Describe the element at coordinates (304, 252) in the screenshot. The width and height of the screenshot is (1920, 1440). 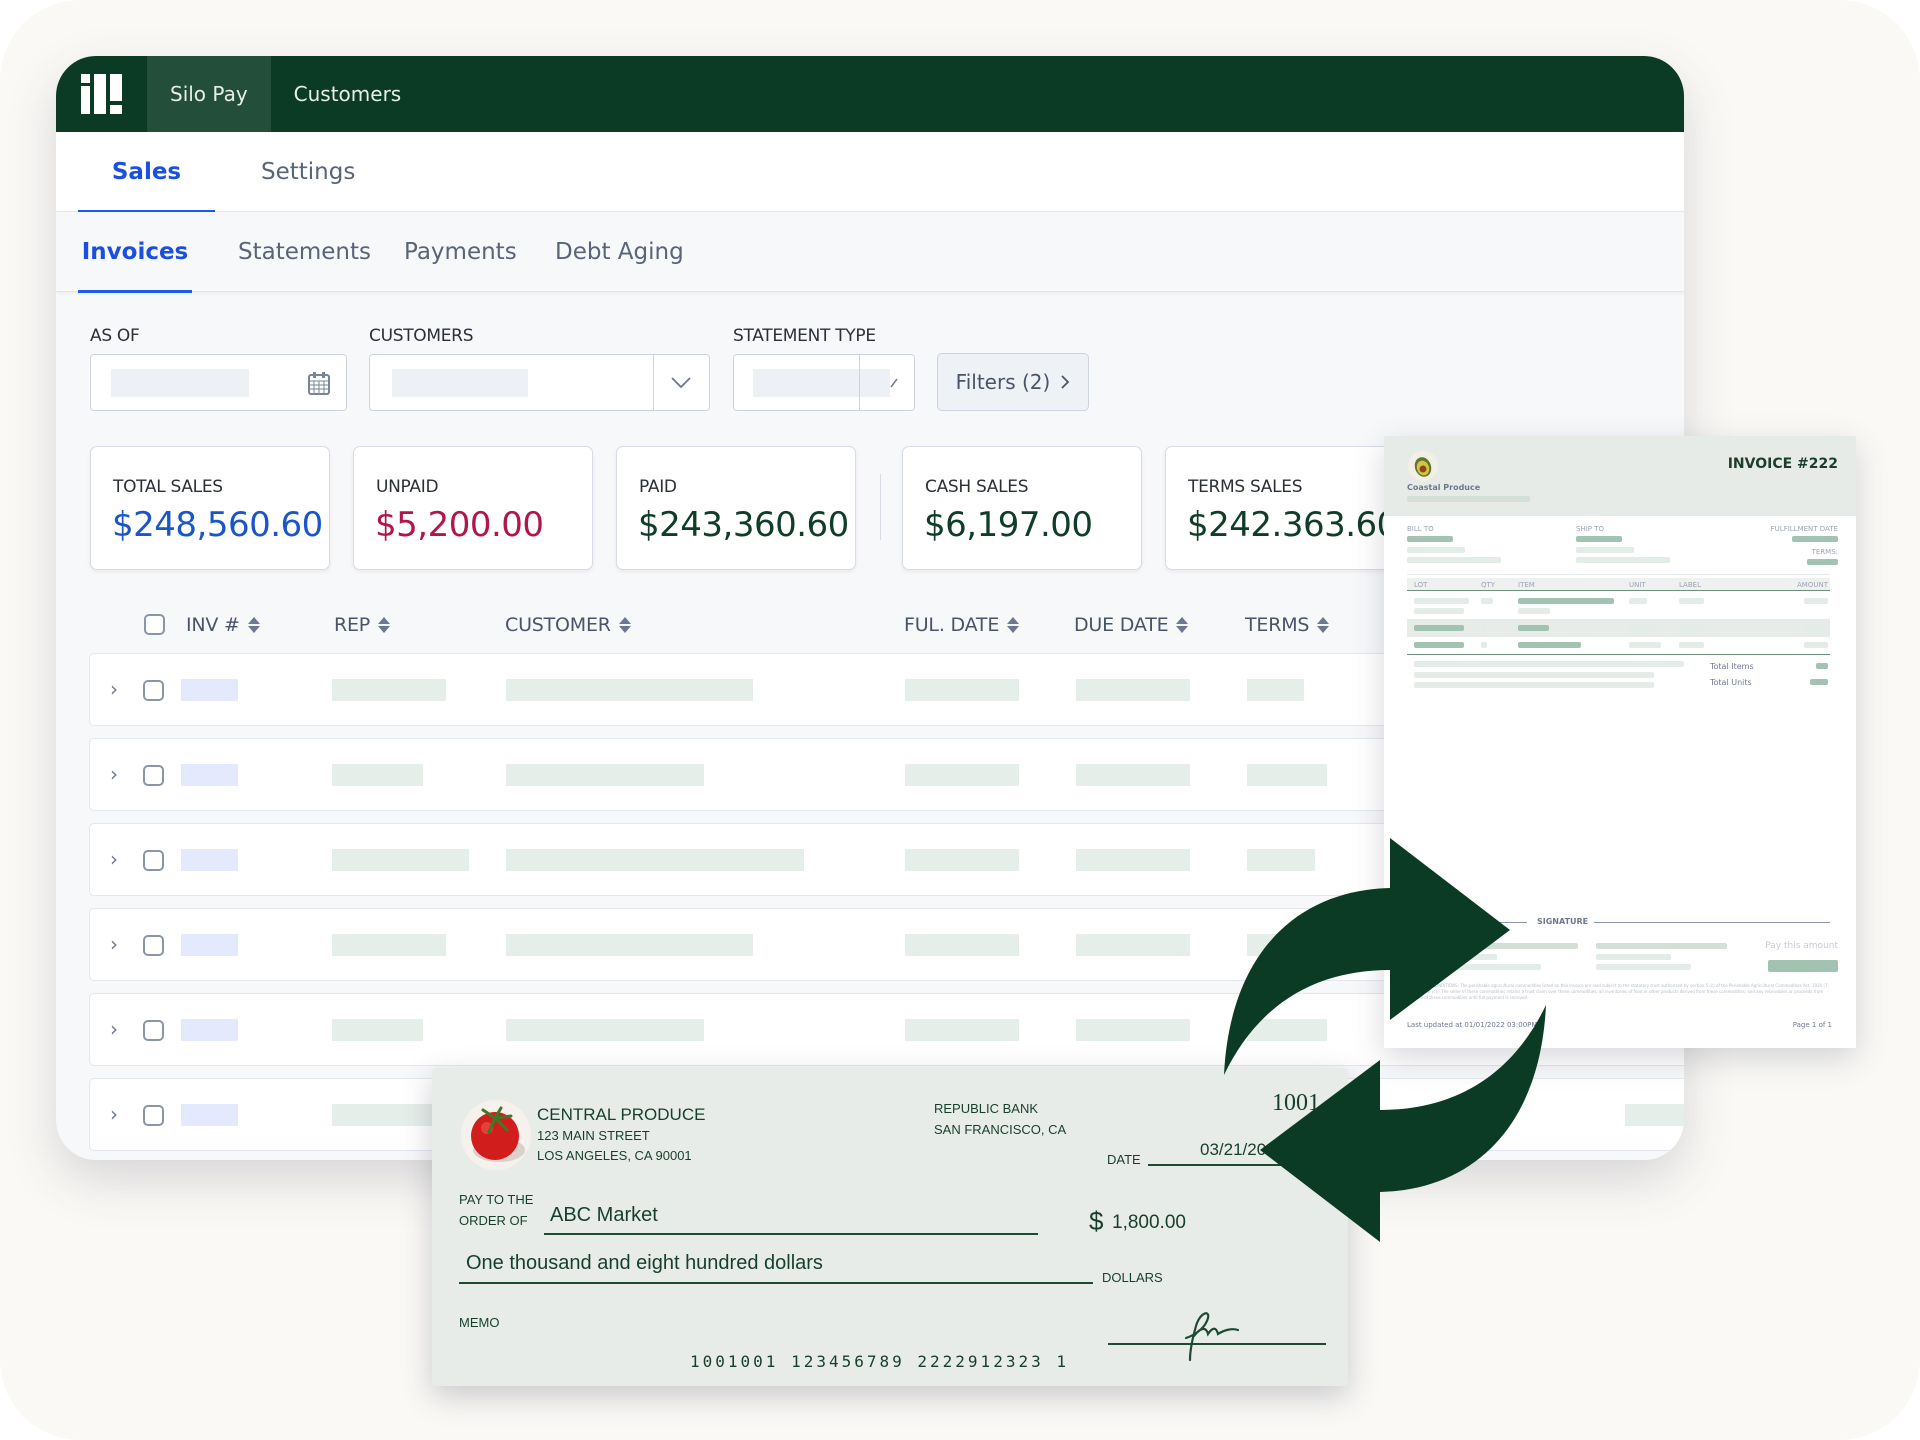
I see `subtab-statements: Statements` at that location.